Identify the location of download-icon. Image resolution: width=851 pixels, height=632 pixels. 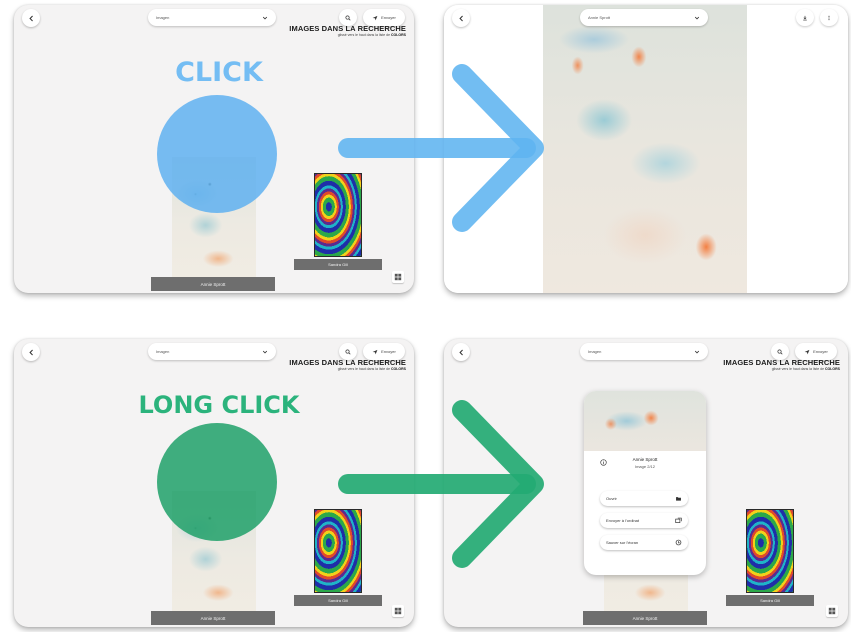
(805, 17).